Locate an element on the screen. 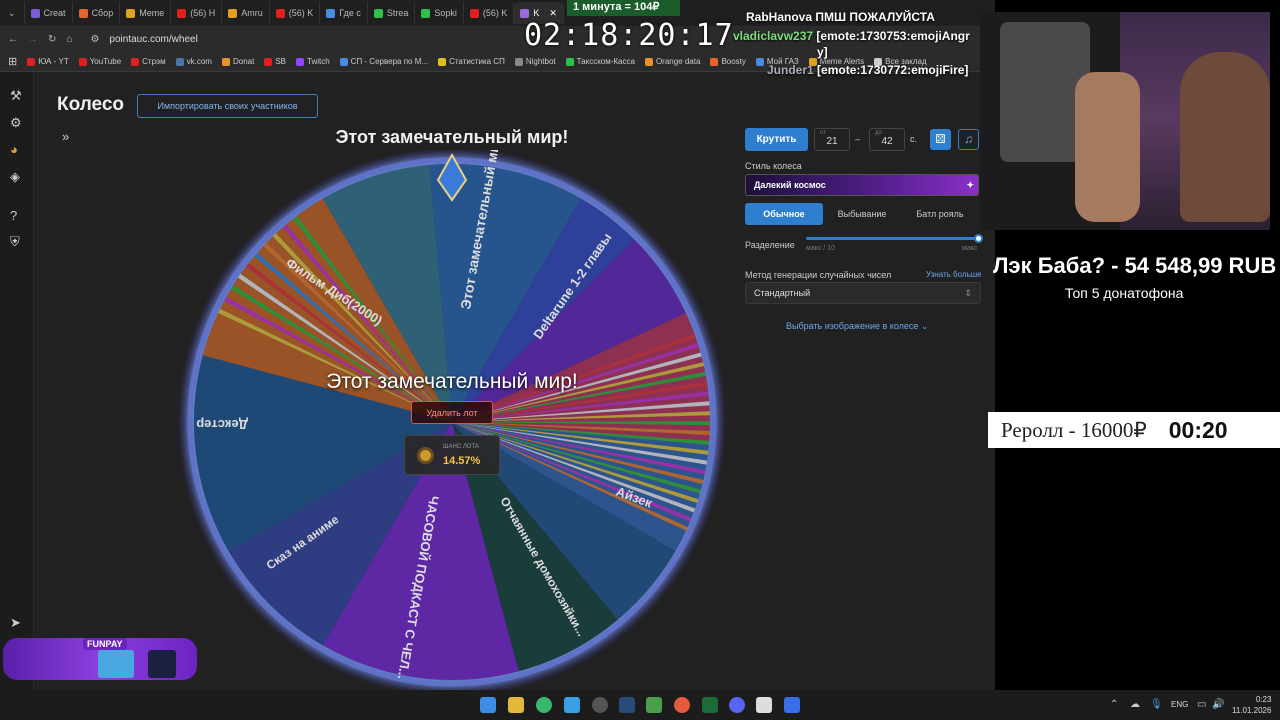 The width and height of the screenshot is (1280, 720). browser-tab: Creat is located at coordinates (49, 13).